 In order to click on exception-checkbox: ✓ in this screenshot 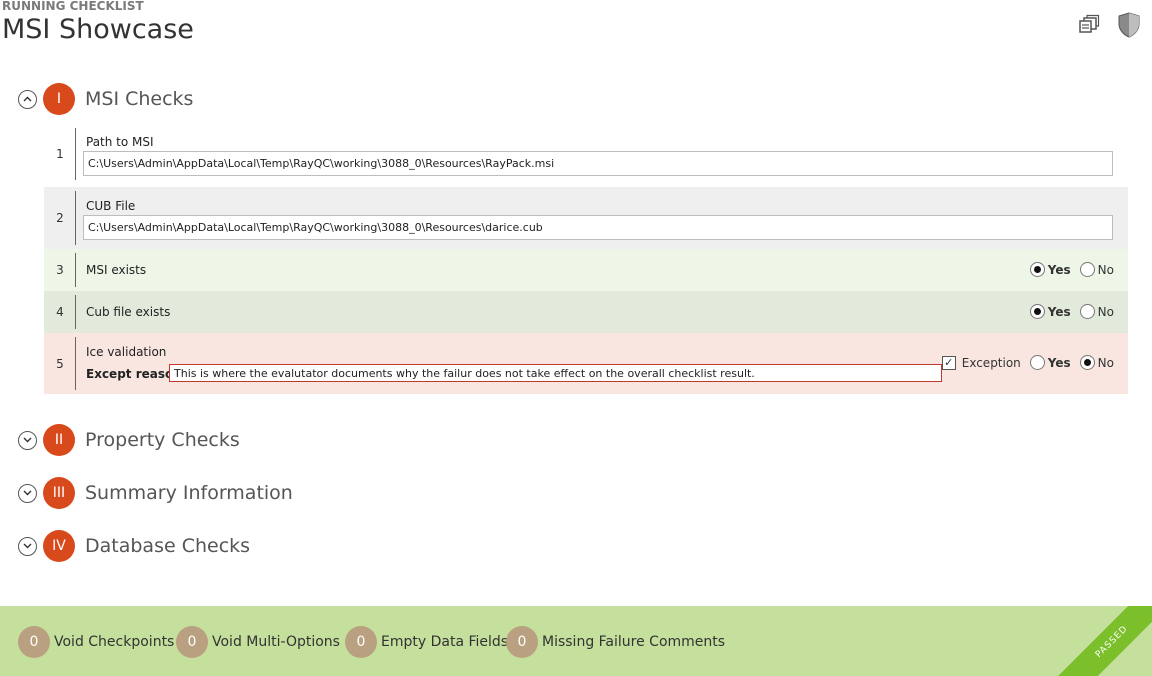, I will do `click(948, 362)`.